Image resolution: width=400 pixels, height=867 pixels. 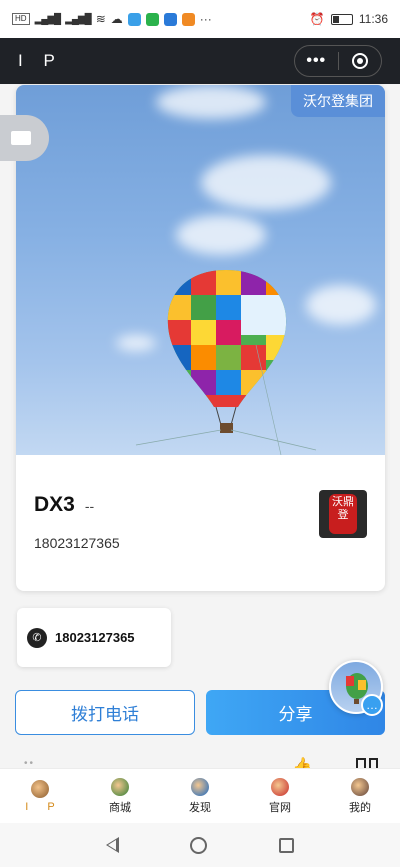 What do you see at coordinates (360, 786) in the screenshot?
I see `mine-avatar-icon` at bounding box center [360, 786].